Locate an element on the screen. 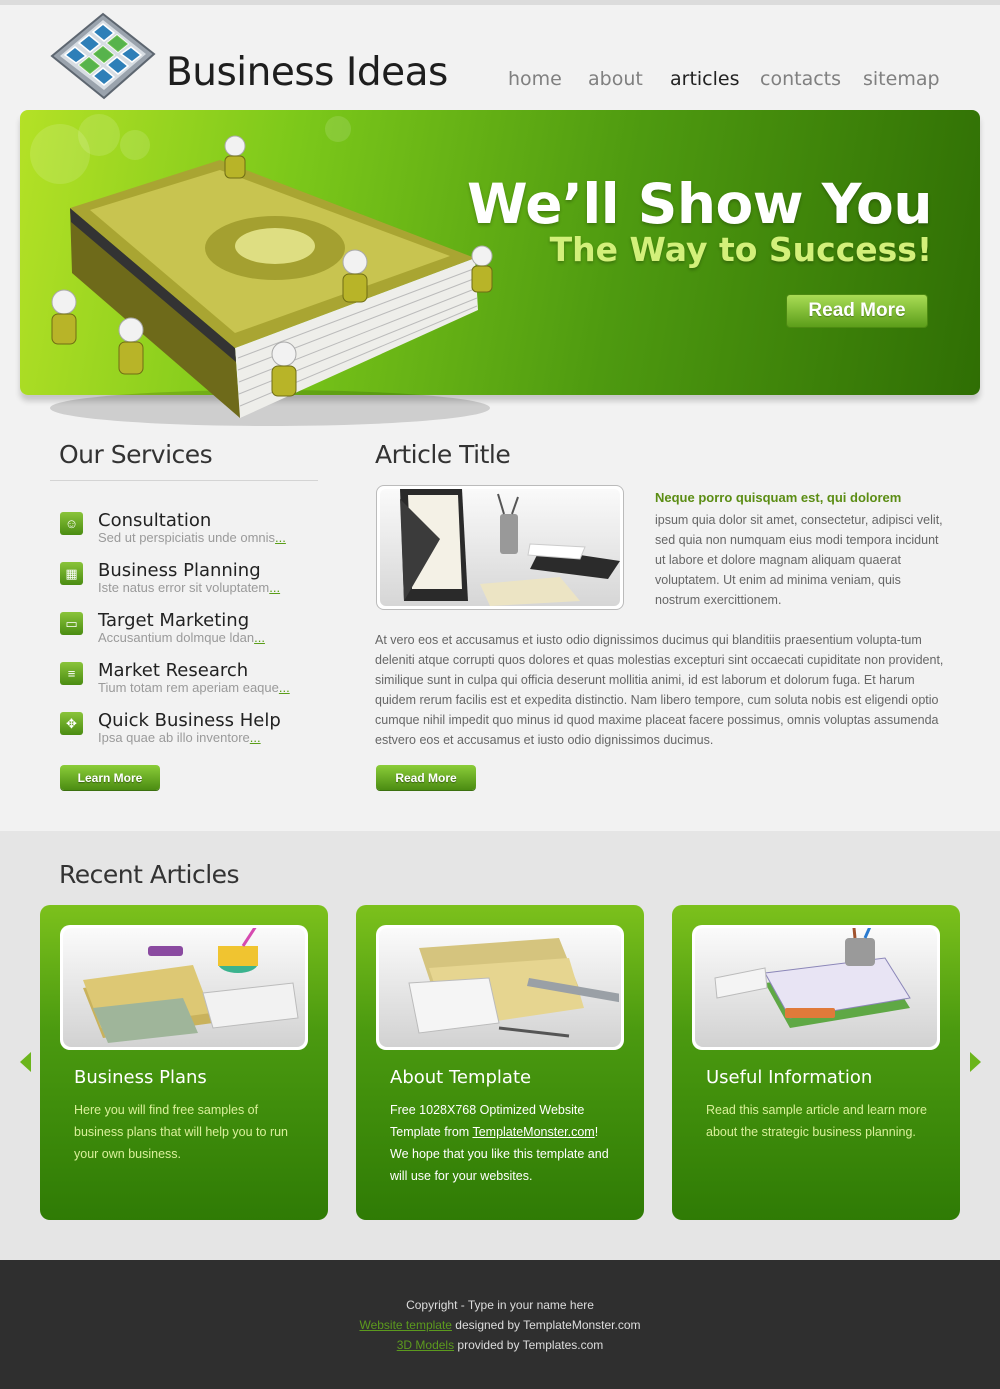 The width and height of the screenshot is (1000, 1389). nav-home: home is located at coordinates (535, 79).